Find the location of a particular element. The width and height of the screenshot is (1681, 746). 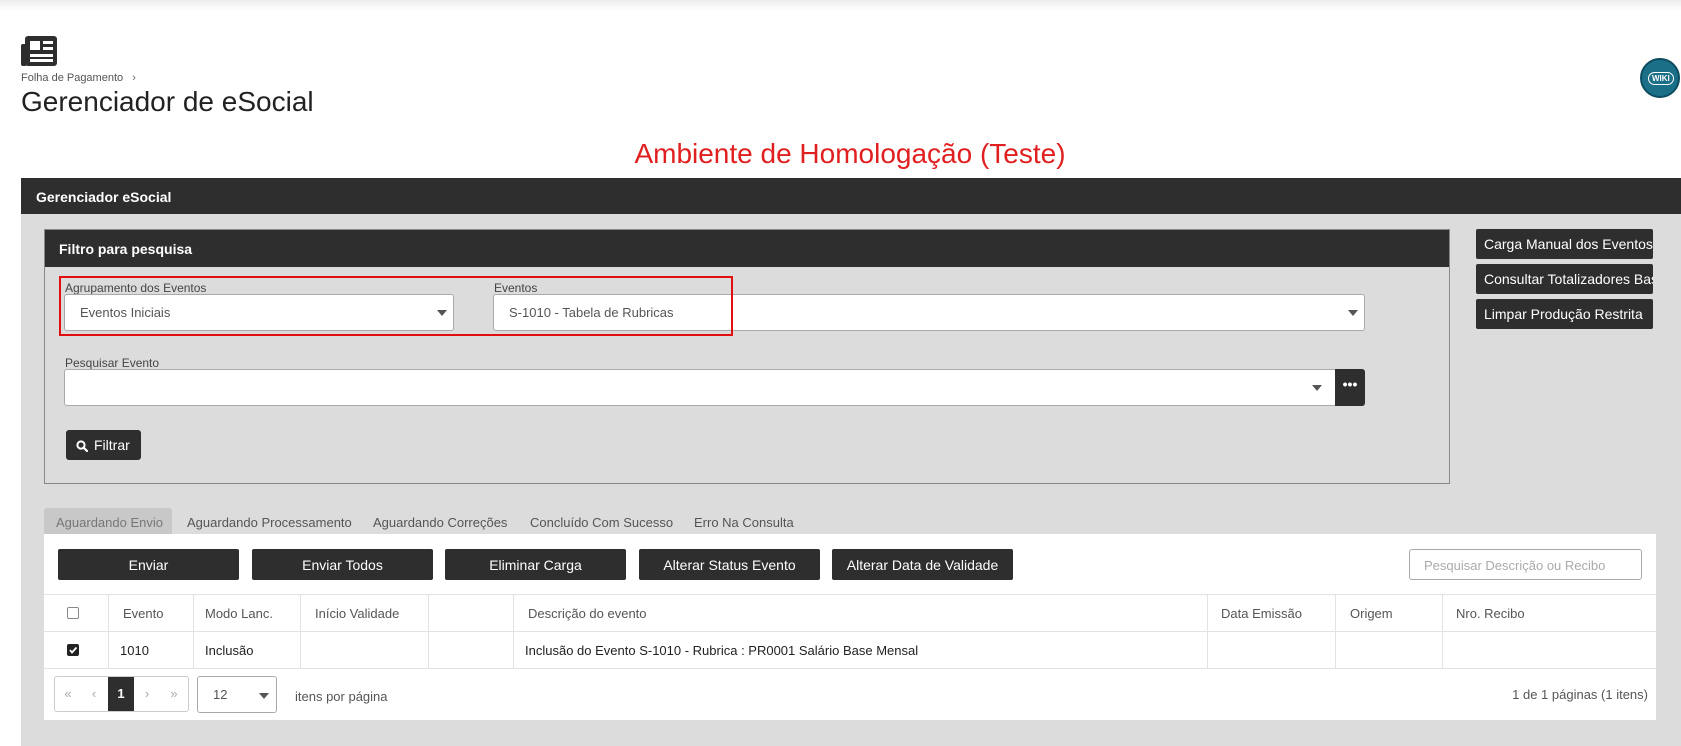

col-modo-lanc: Modo Lanc. is located at coordinates (239, 613).